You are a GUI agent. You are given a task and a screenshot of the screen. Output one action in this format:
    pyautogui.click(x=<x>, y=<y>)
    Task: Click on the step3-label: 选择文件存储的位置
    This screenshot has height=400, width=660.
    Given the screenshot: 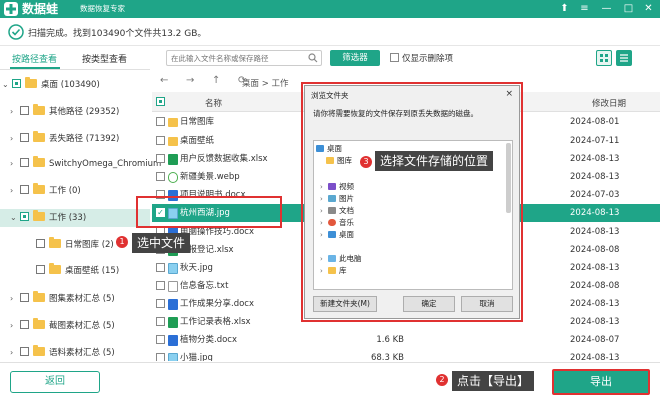 What is the action you would take?
    pyautogui.click(x=434, y=161)
    